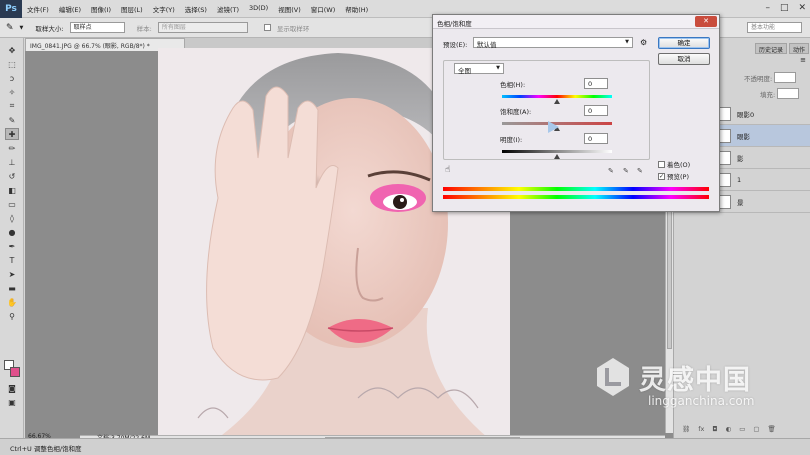  Describe the element at coordinates (12, 204) in the screenshot. I see `gradient-tool-icon: ▭` at that location.